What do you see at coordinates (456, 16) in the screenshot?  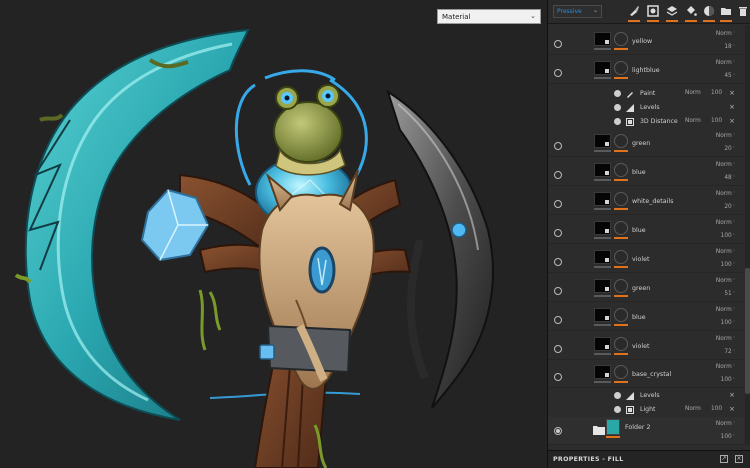 I see `material-select-value: Material` at bounding box center [456, 16].